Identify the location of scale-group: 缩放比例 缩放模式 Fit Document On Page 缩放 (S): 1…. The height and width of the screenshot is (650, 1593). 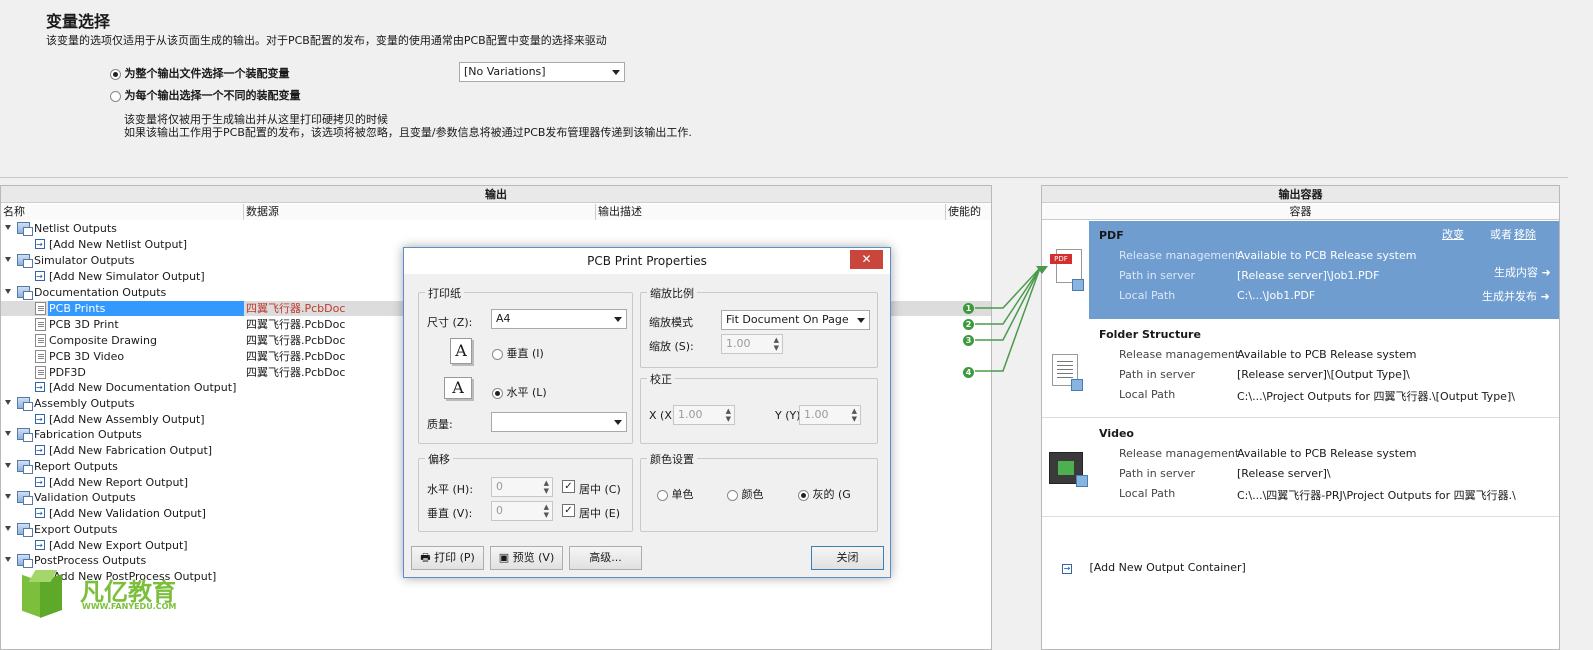
(759, 326).